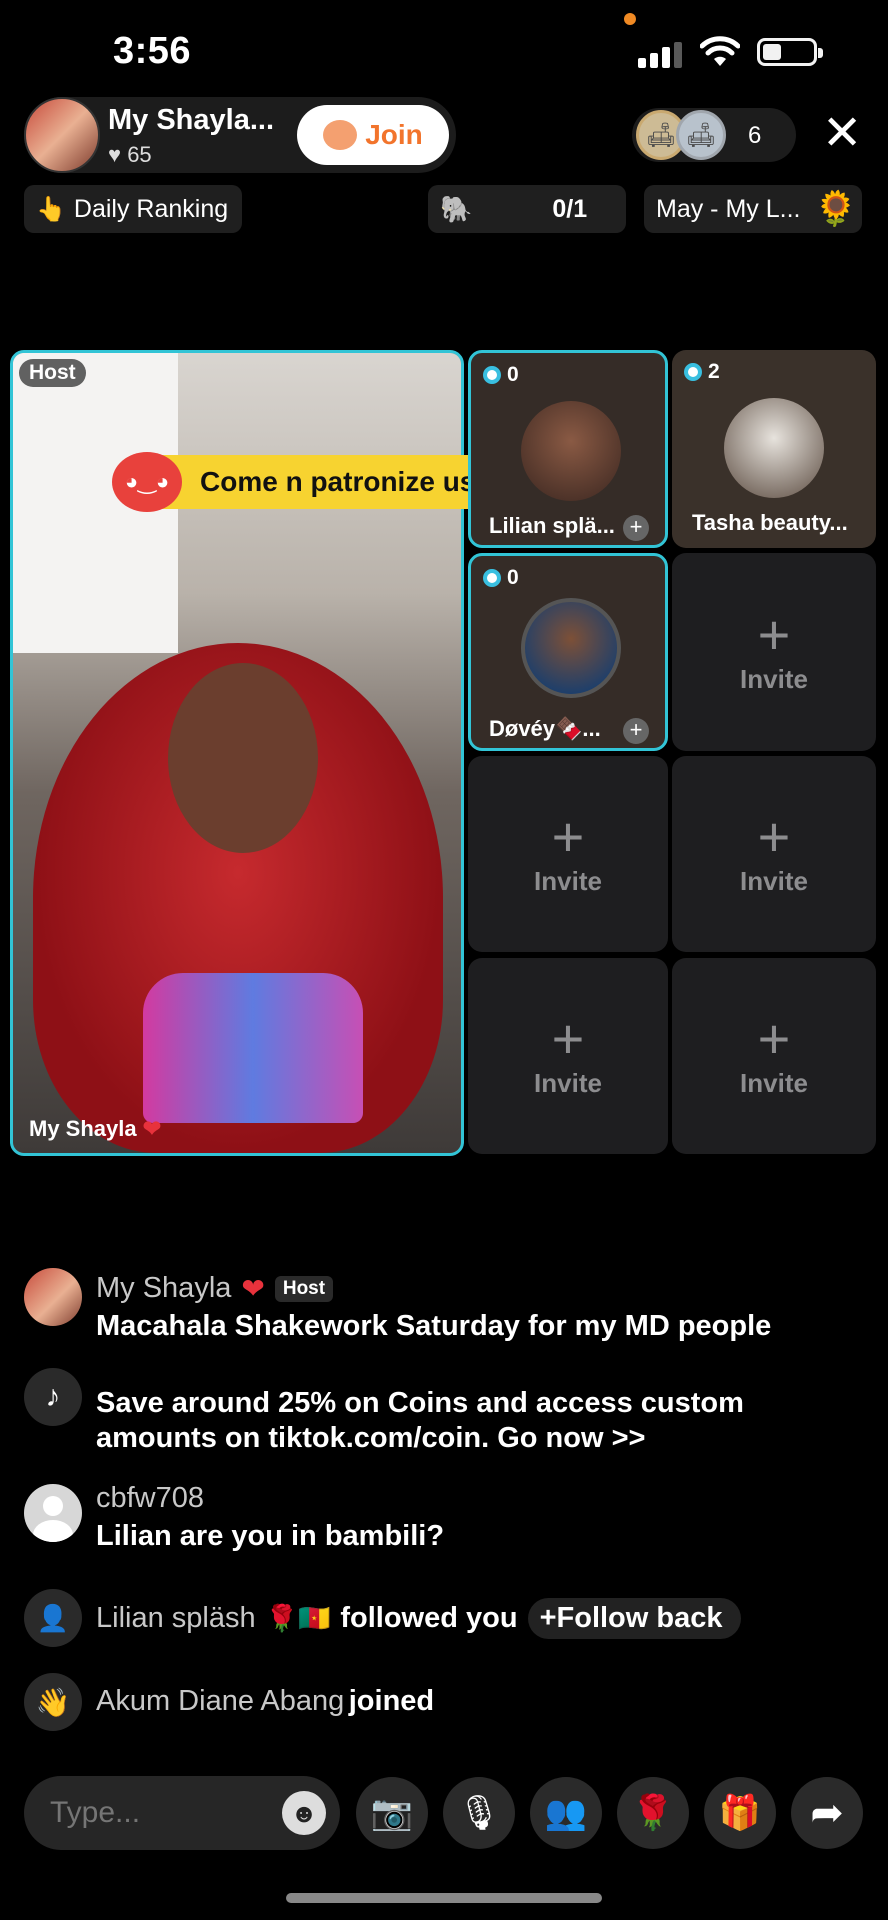 The image size is (888, 1920). Describe the element at coordinates (340, 135) in the screenshot. I see `heart-plus-icon` at that location.